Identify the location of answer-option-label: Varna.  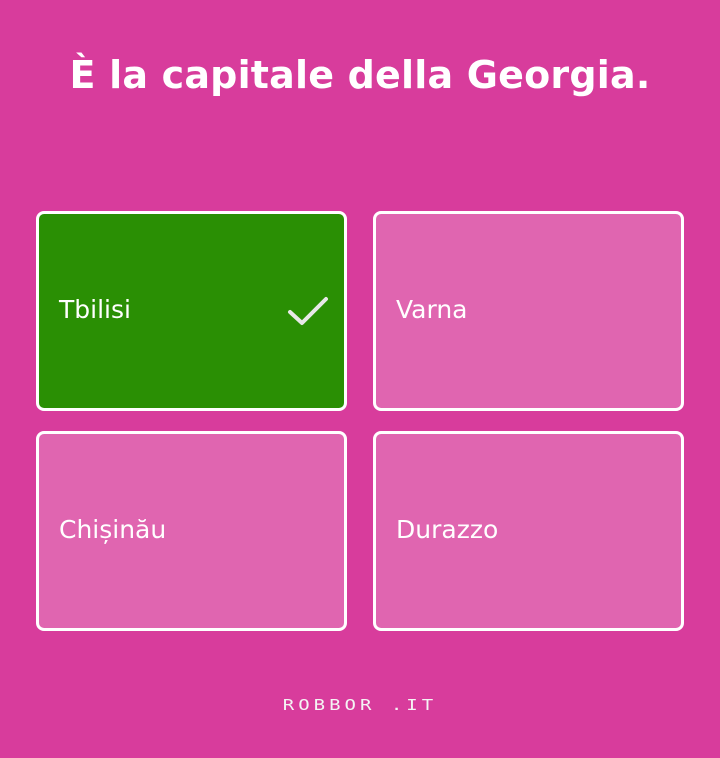
(432, 309).